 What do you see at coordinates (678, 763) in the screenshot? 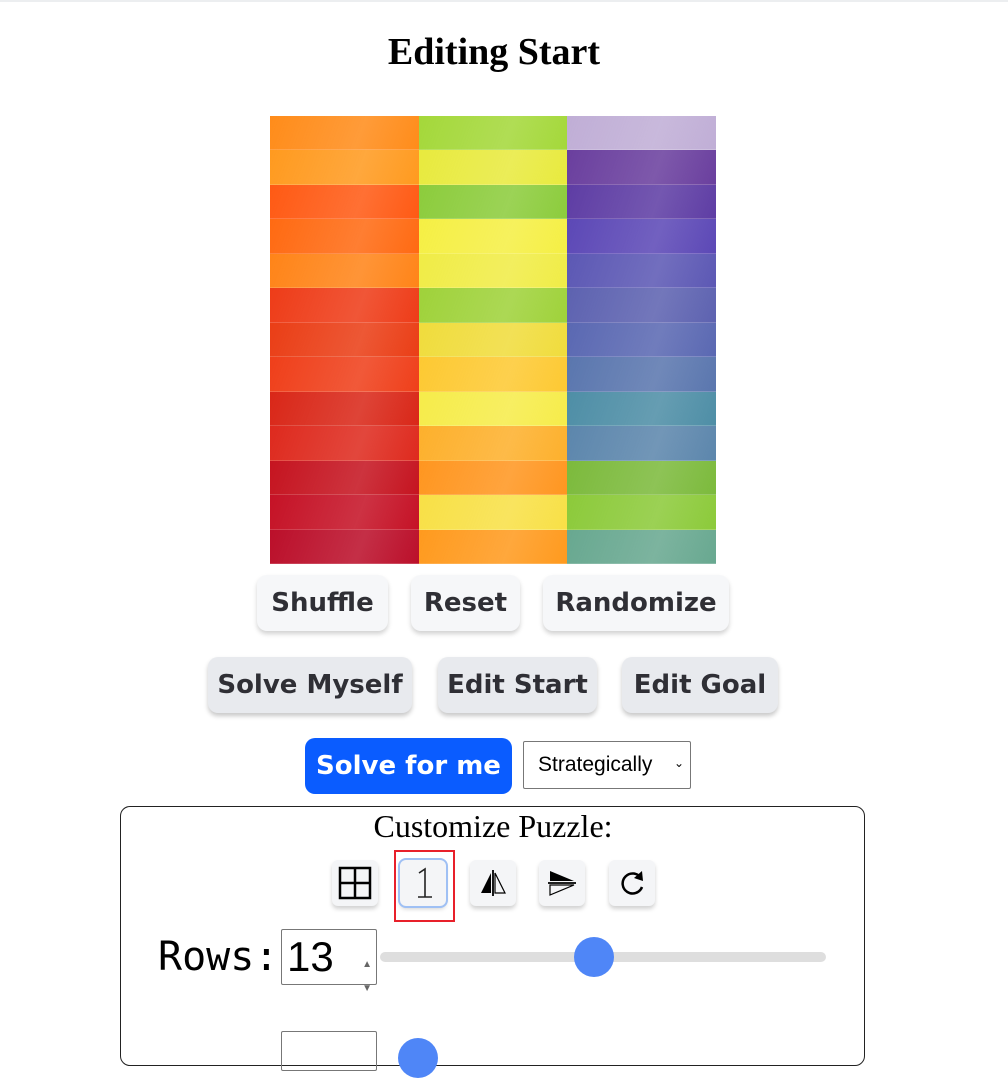
I see `chevron-down-icon: ⌄` at bounding box center [678, 763].